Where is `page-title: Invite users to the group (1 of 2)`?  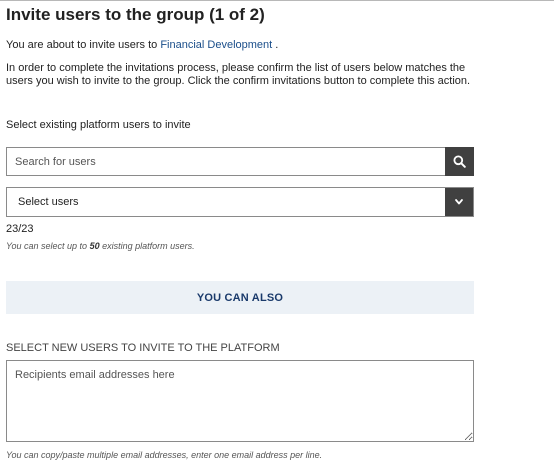 page-title: Invite users to the group (1 of 2) is located at coordinates (135, 14).